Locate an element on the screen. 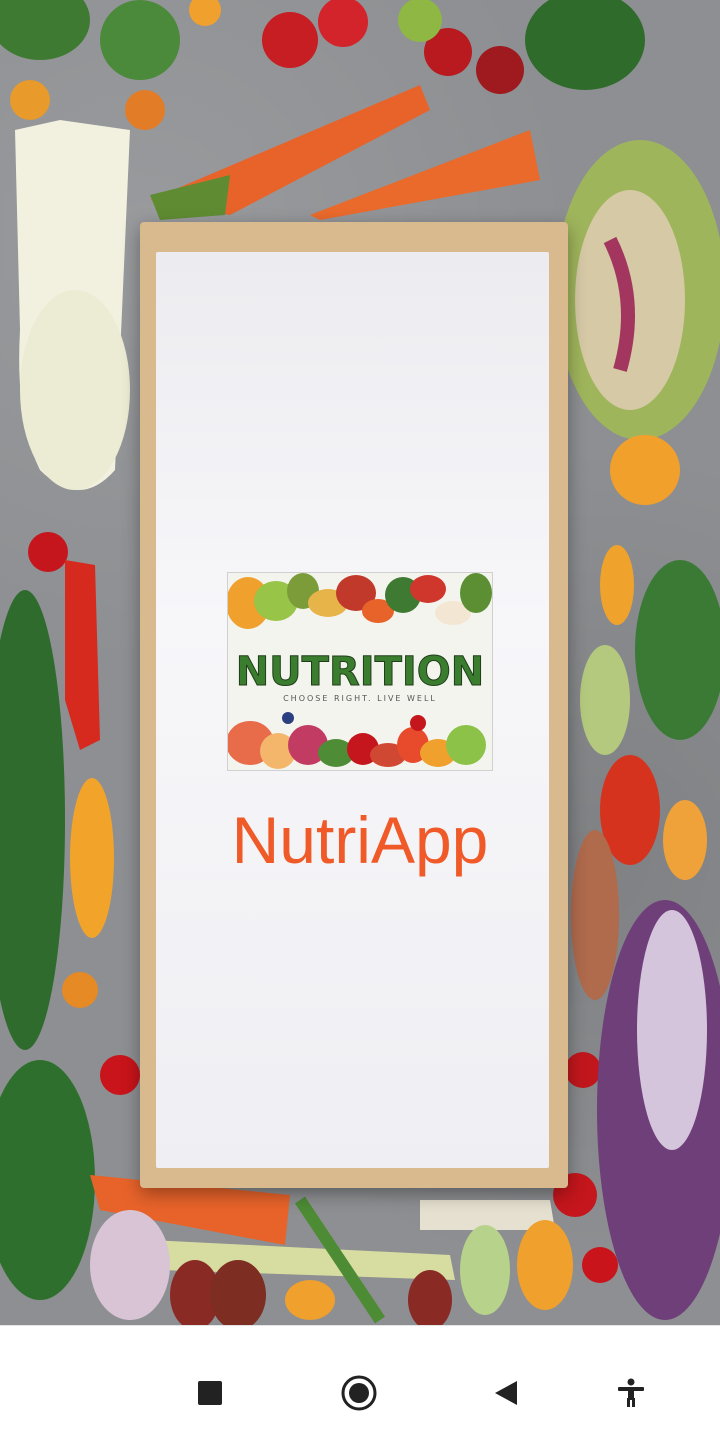  svg-text: NUTRITION is located at coordinates (360, 672).